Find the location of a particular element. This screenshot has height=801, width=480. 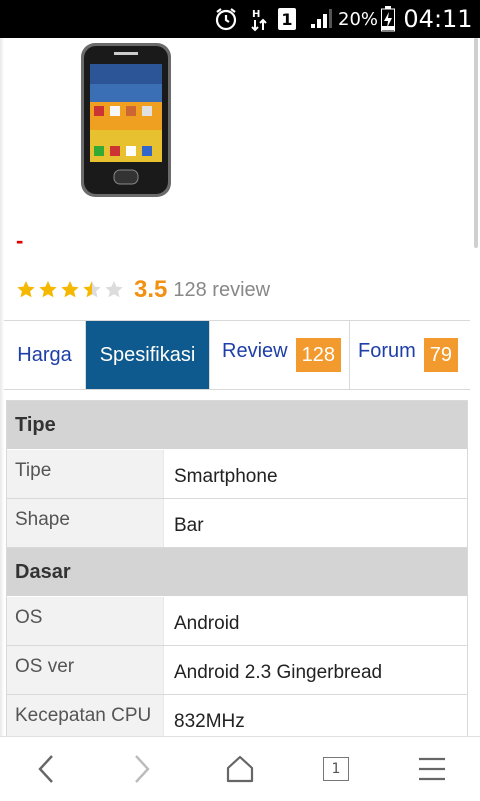

table-row: Shape Bar is located at coordinates (237, 523).